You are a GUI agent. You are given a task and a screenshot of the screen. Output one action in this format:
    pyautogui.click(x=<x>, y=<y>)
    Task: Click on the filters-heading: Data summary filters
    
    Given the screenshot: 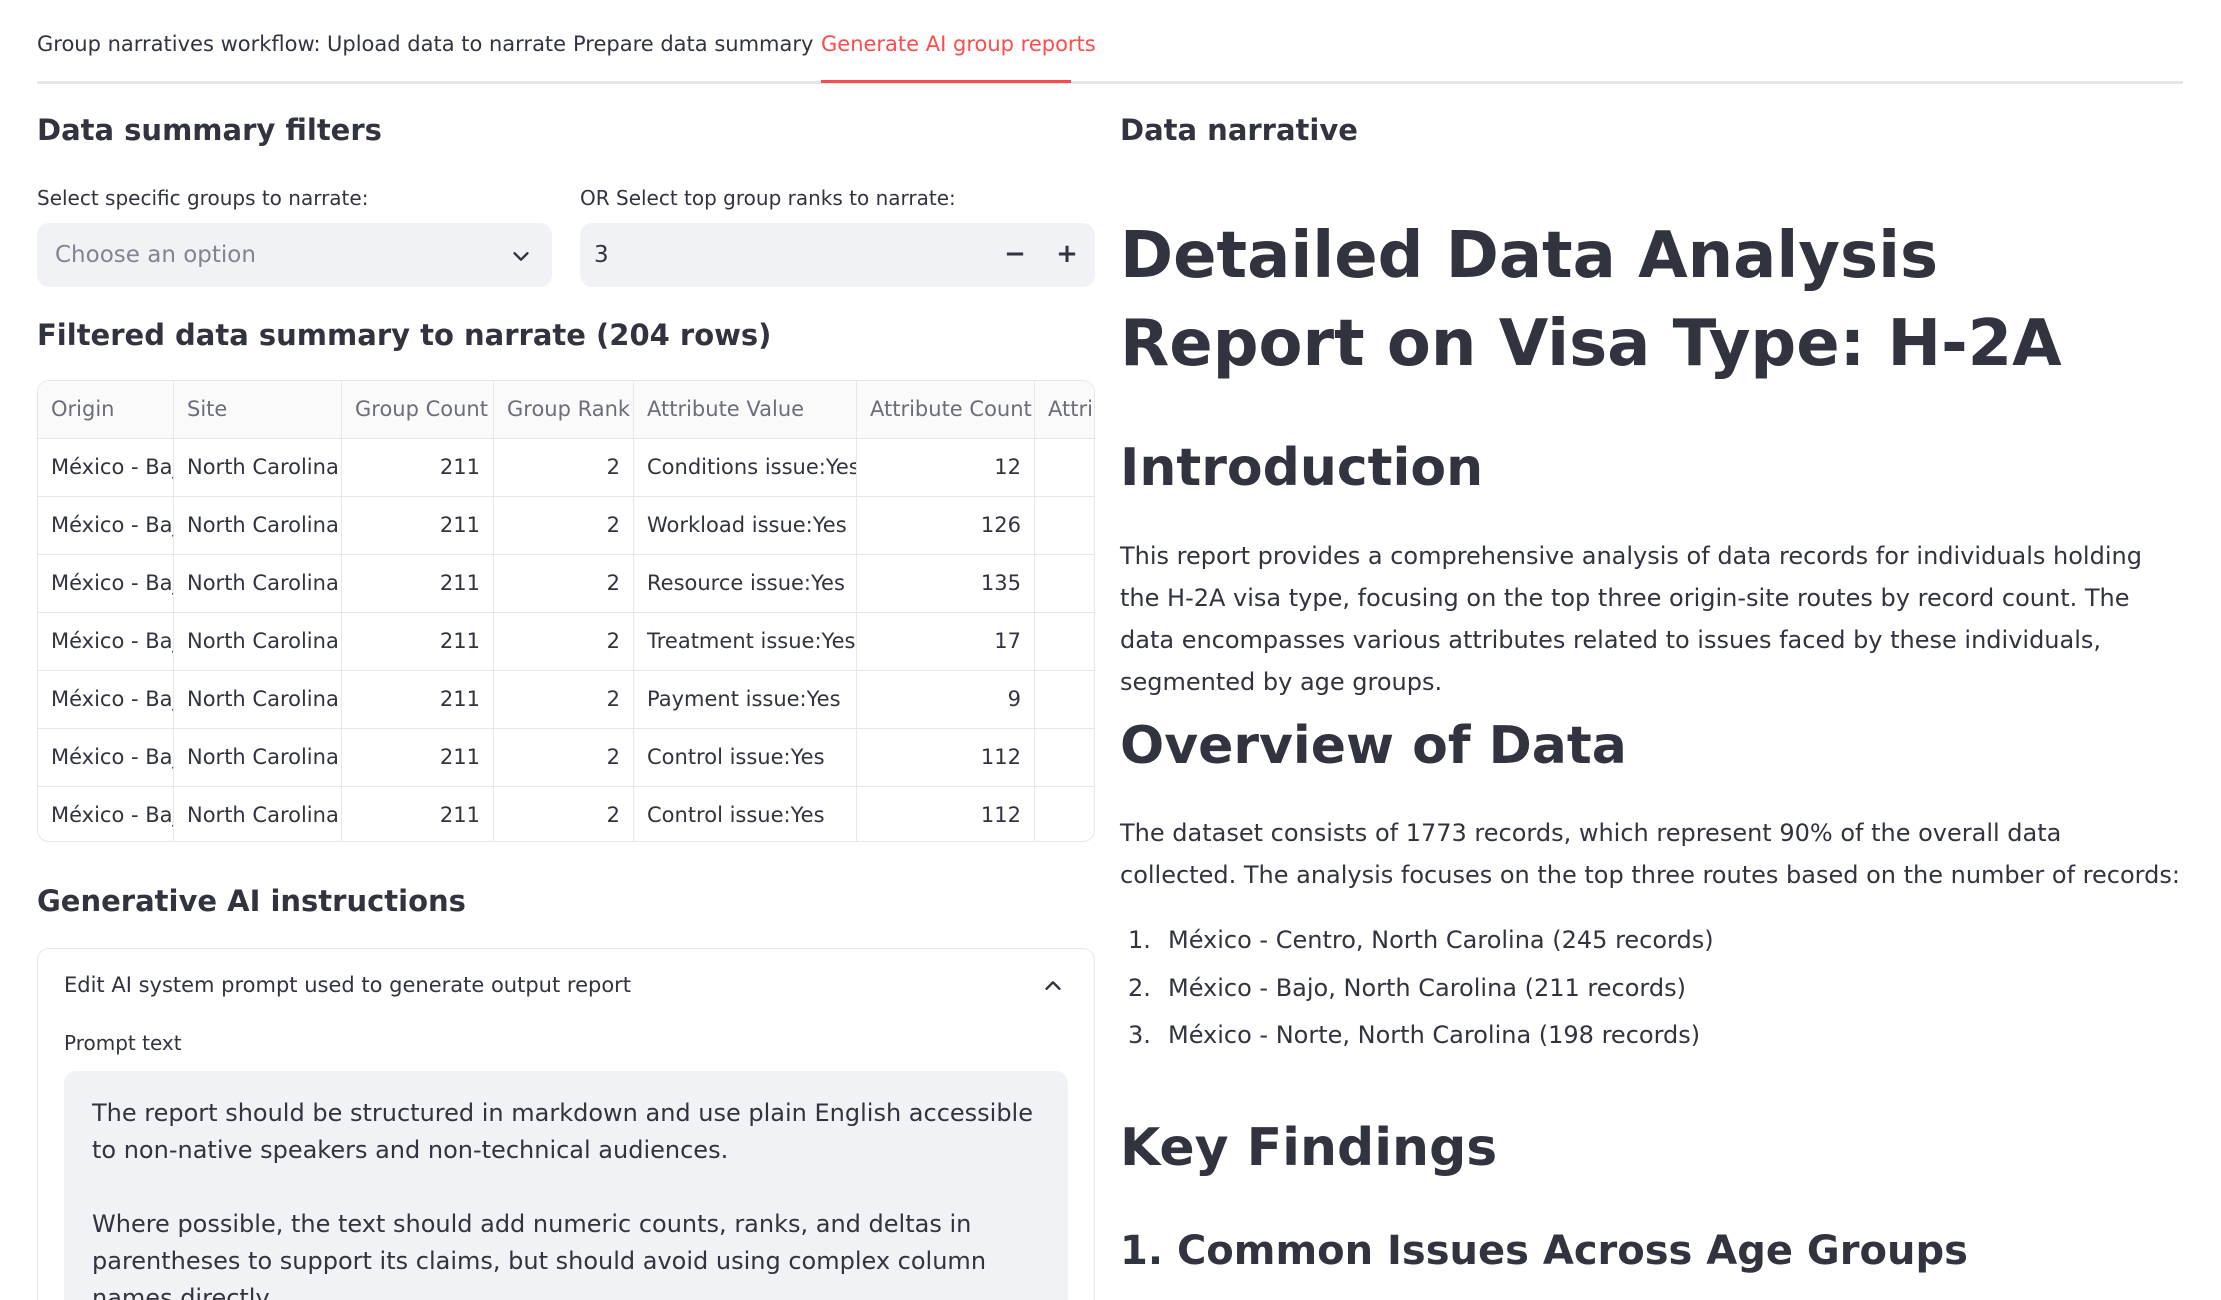 What is the action you would take?
    pyautogui.click(x=209, y=130)
    